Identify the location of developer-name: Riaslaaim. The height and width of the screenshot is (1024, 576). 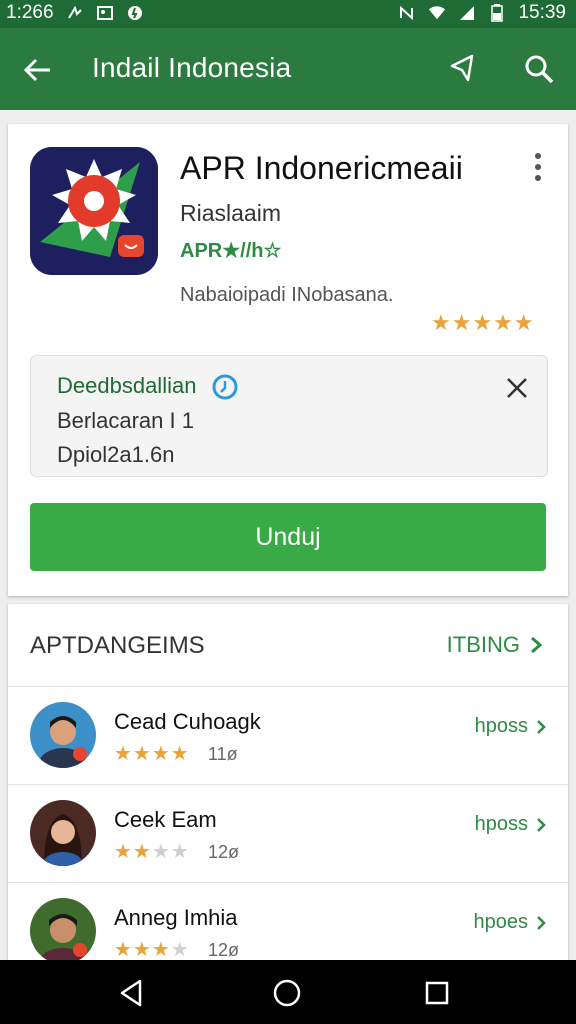
(230, 213).